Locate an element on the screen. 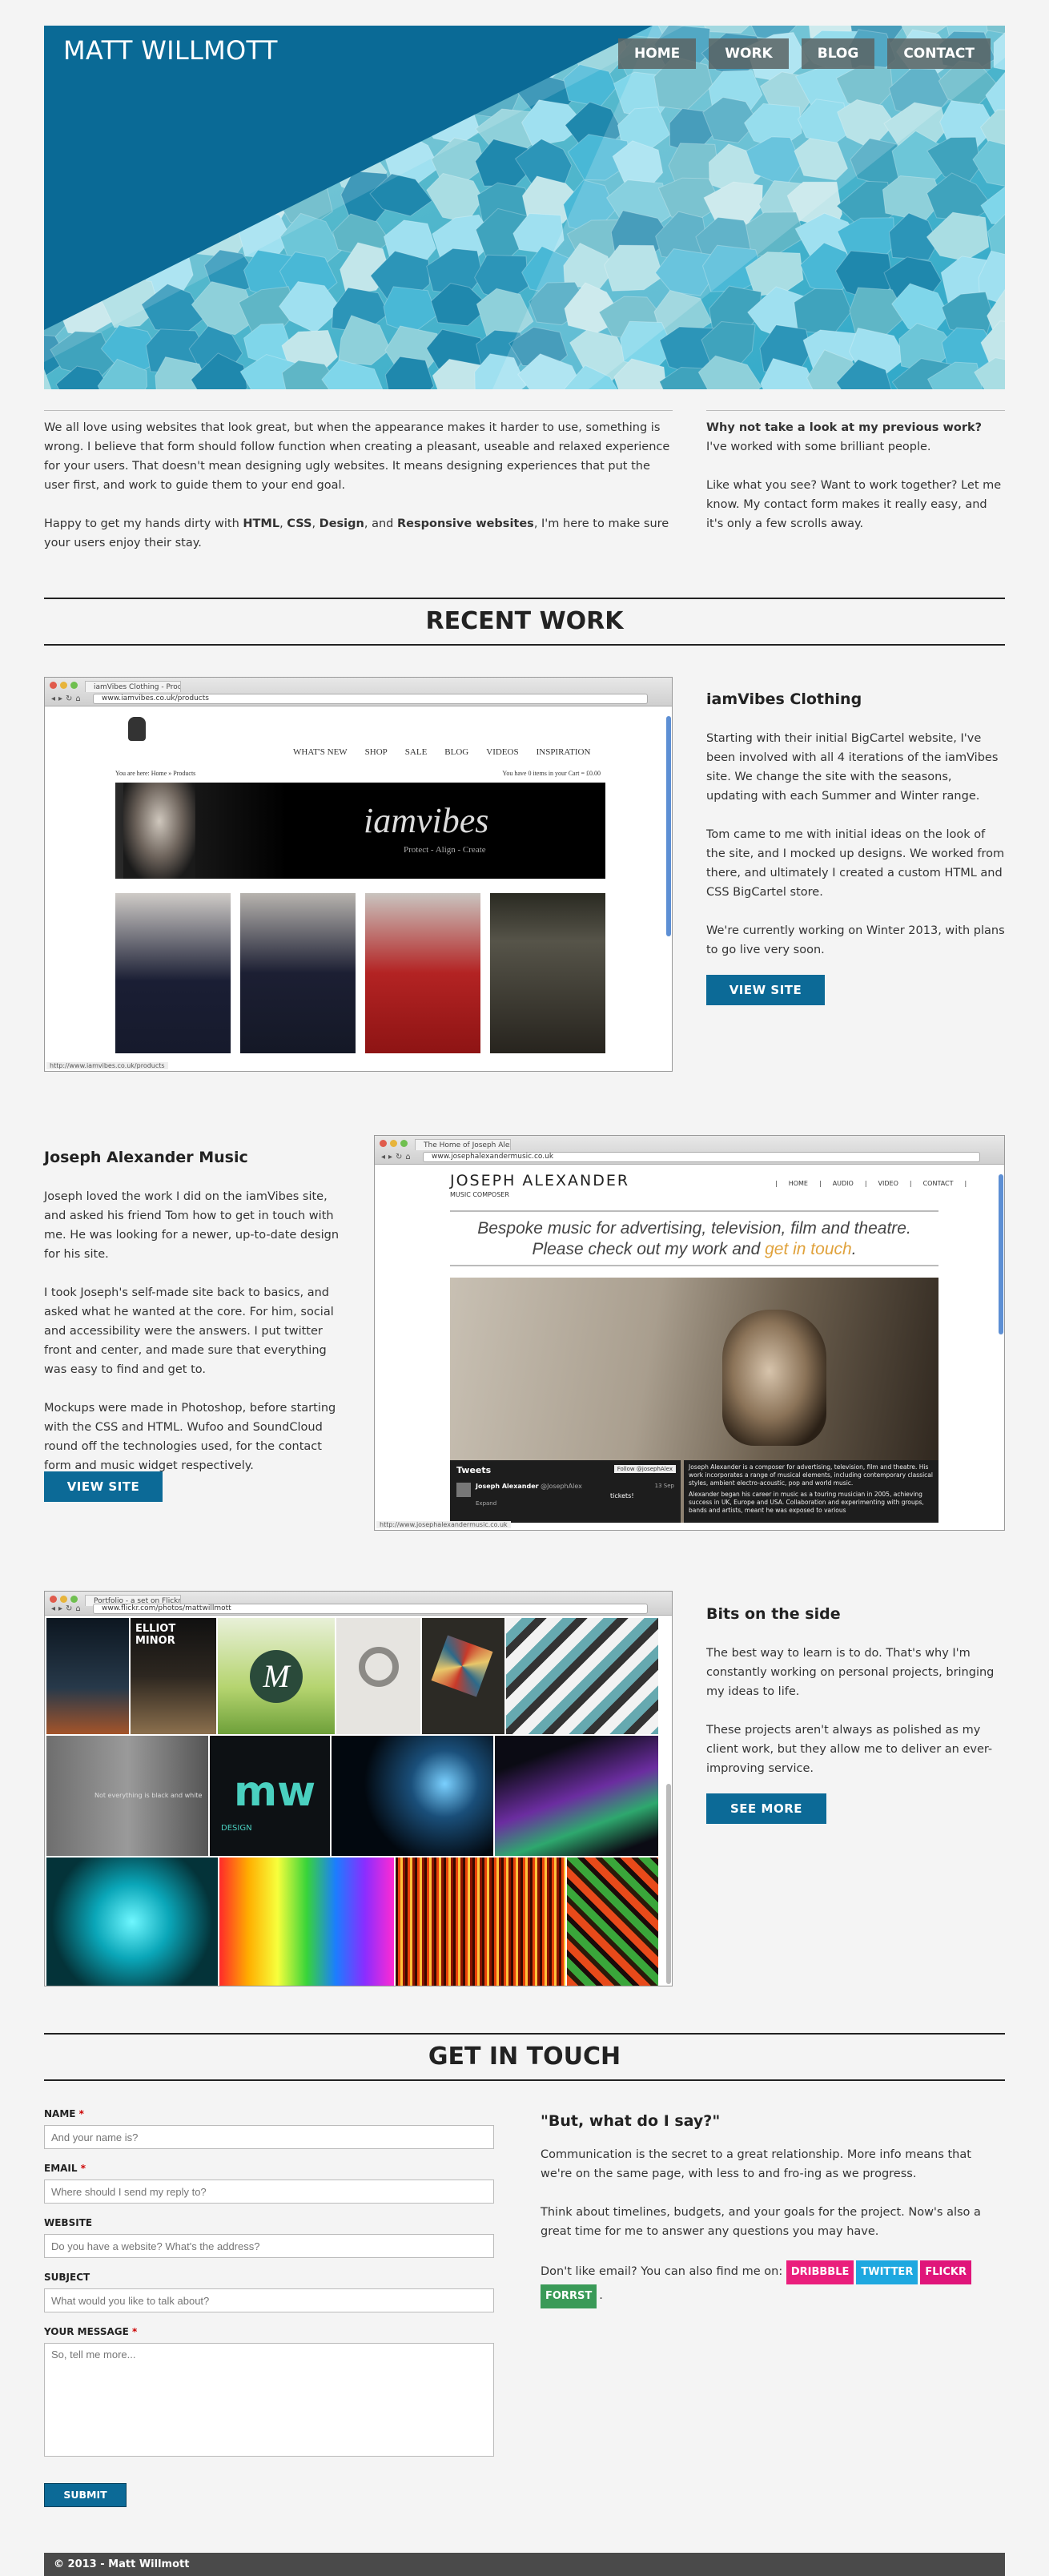  flickr-photo: M is located at coordinates (276, 1676).